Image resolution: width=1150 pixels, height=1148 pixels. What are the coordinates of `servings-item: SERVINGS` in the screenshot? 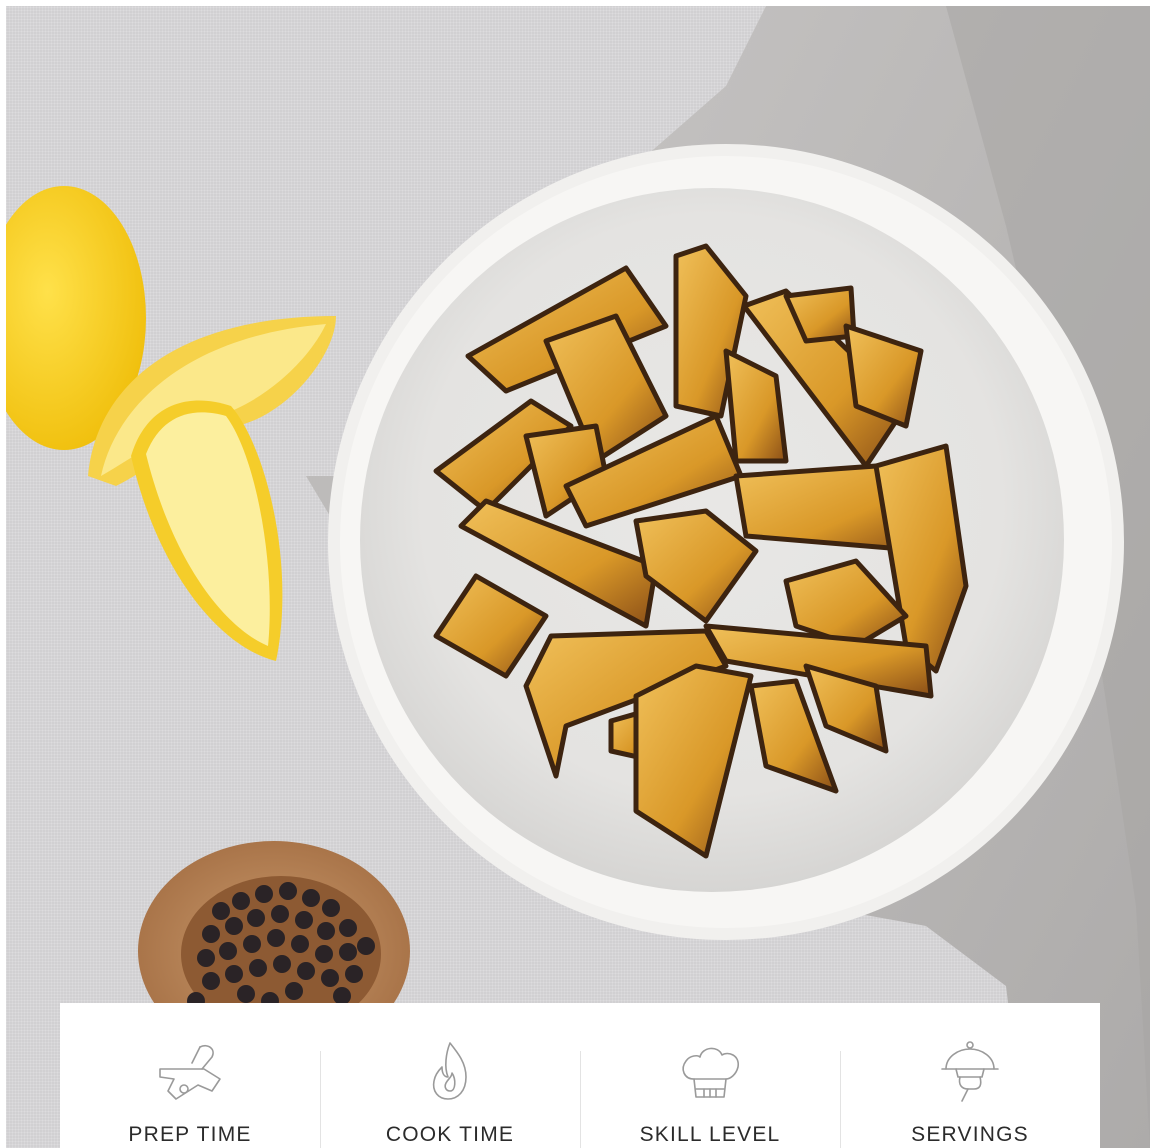 It's located at (970, 1075).